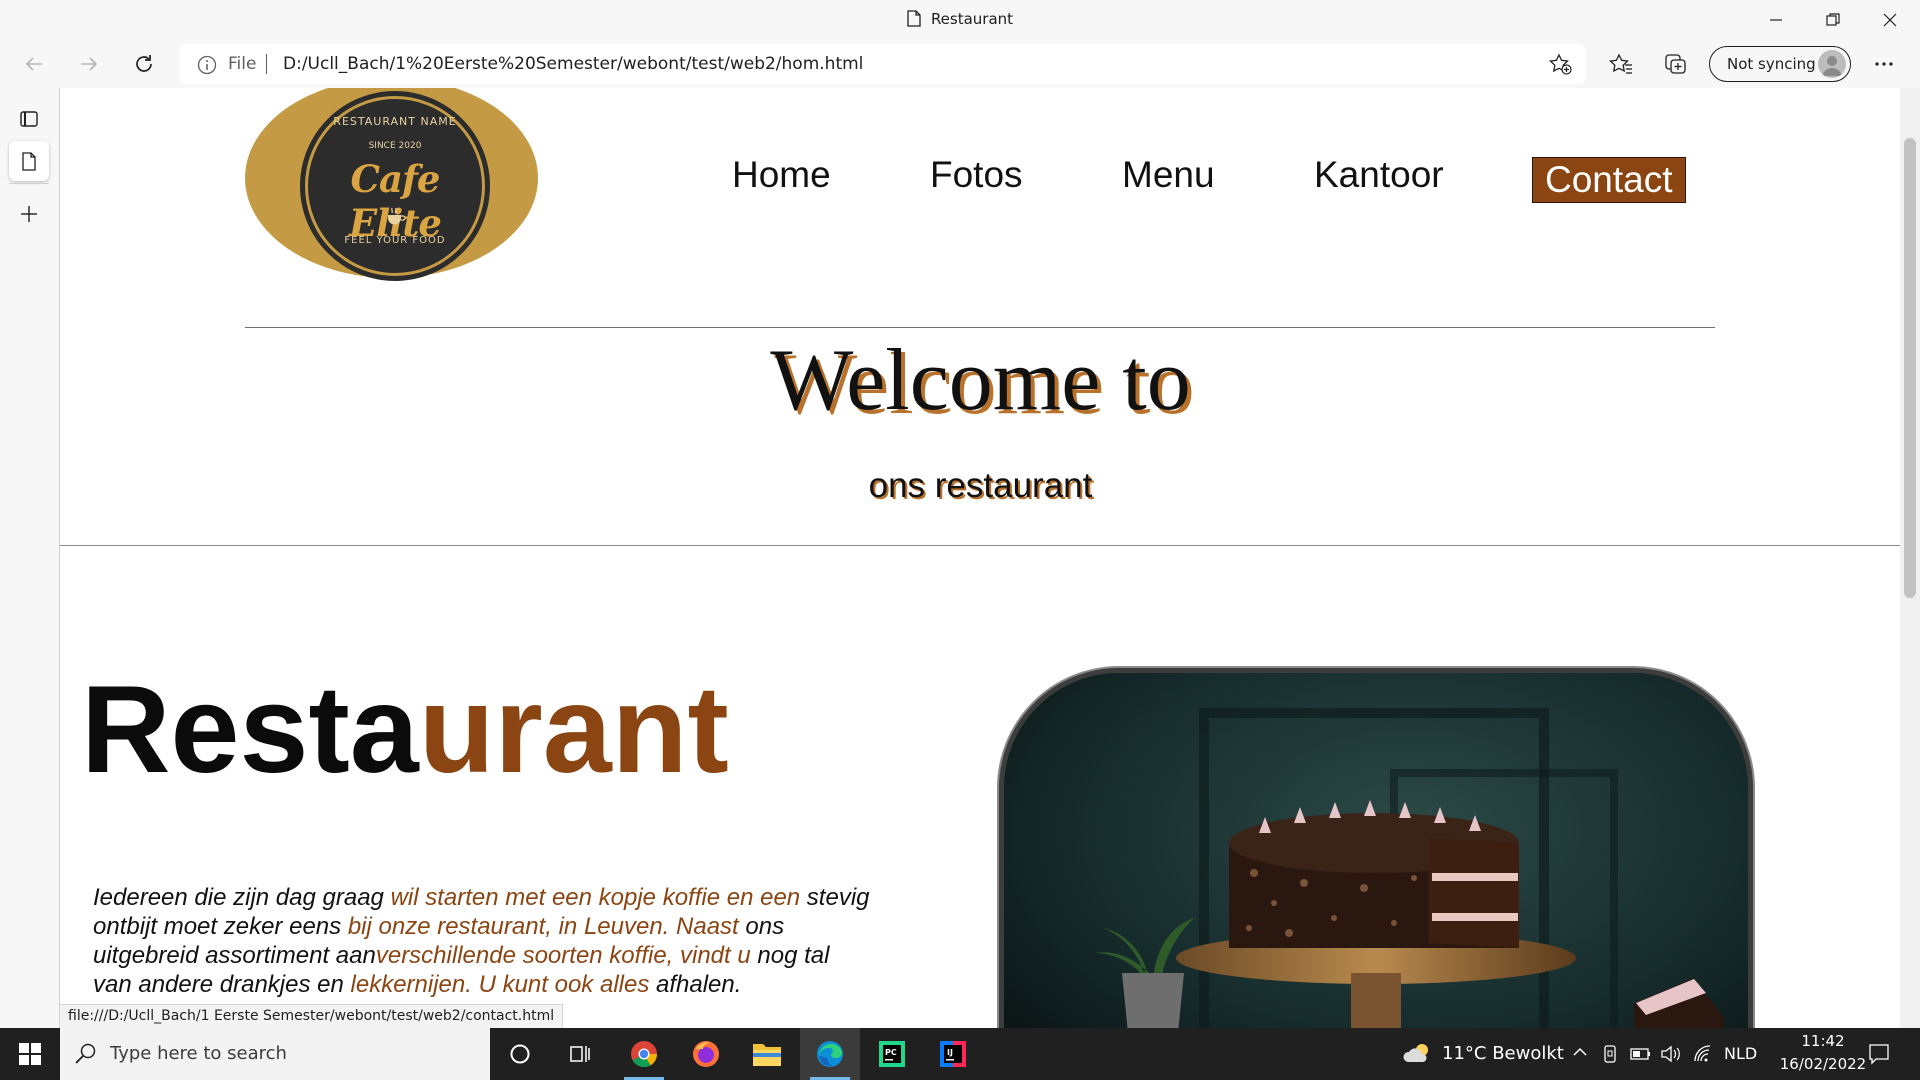 The image size is (1920, 1080). I want to click on wifi-icon, so click(1703, 1056).